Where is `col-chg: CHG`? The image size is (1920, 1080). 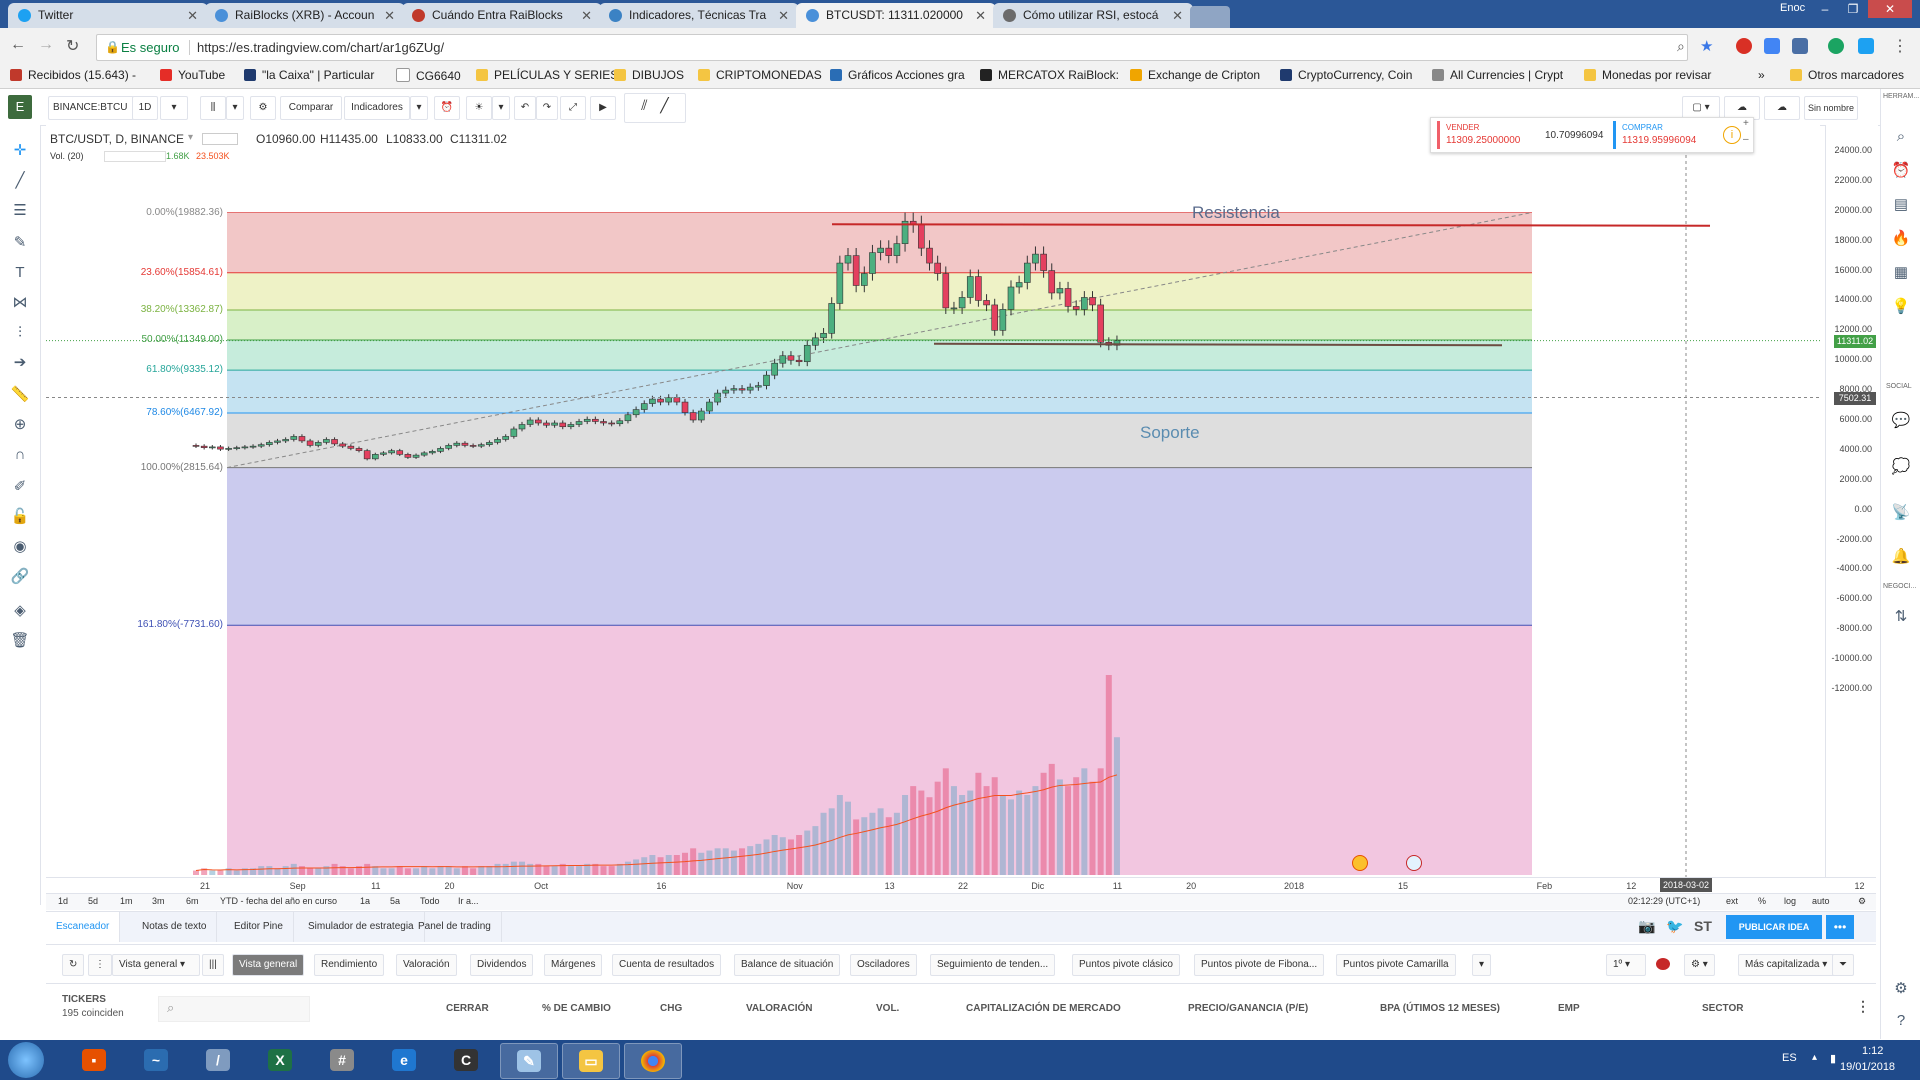
col-chg: CHG is located at coordinates (671, 1008).